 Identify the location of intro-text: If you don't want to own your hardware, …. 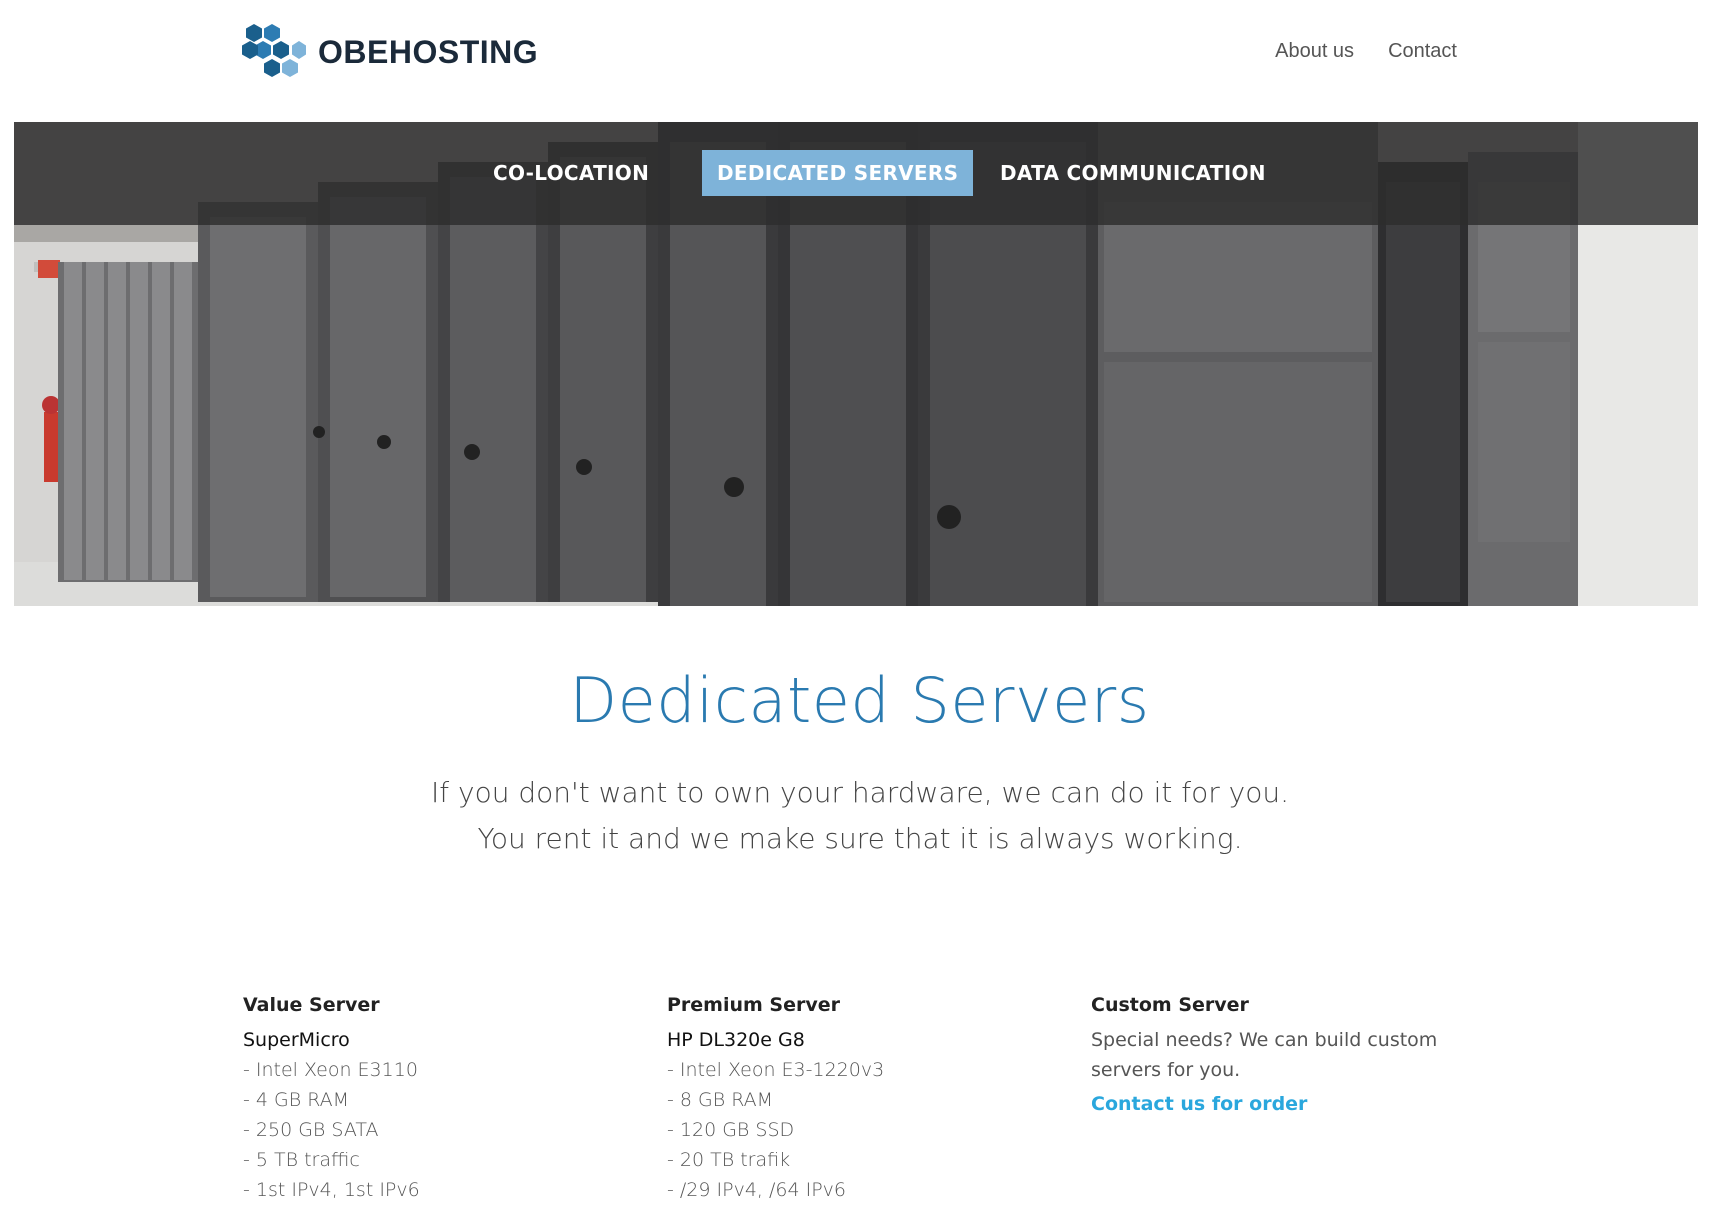
(860, 815).